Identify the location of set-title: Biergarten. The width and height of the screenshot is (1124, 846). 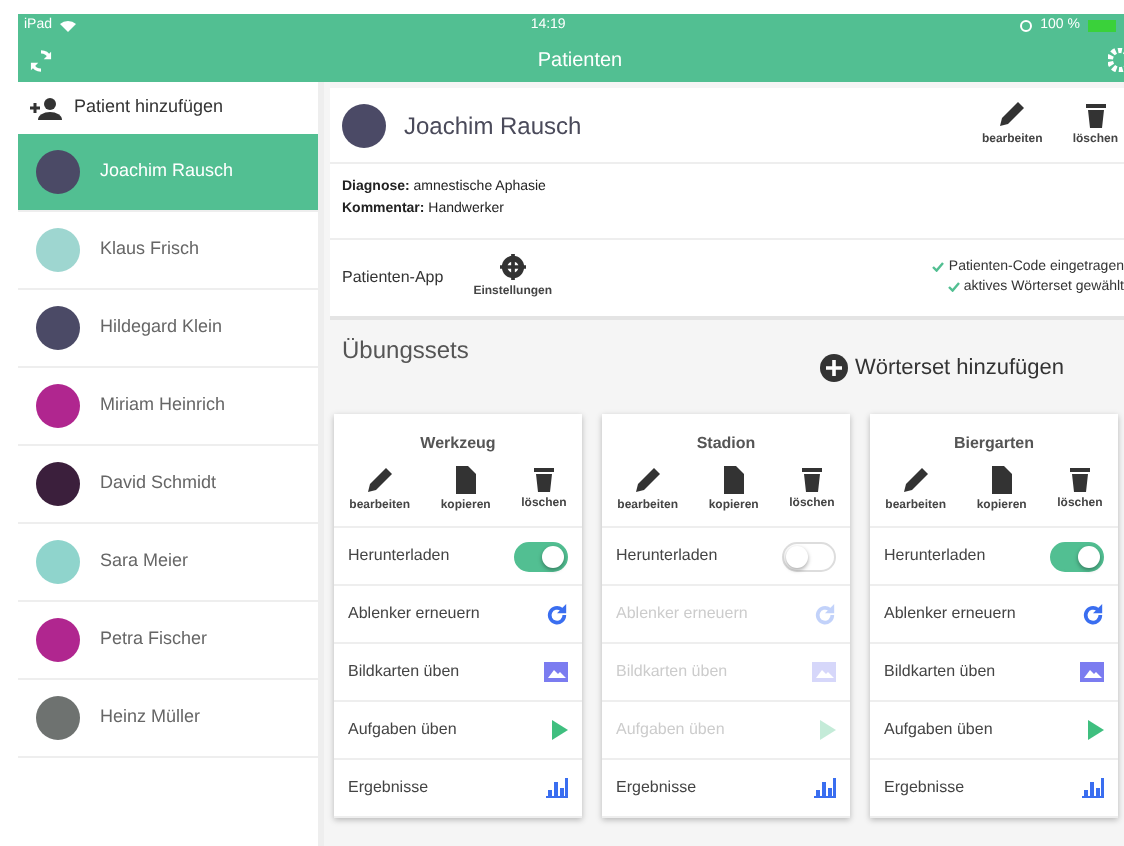
(993, 444).